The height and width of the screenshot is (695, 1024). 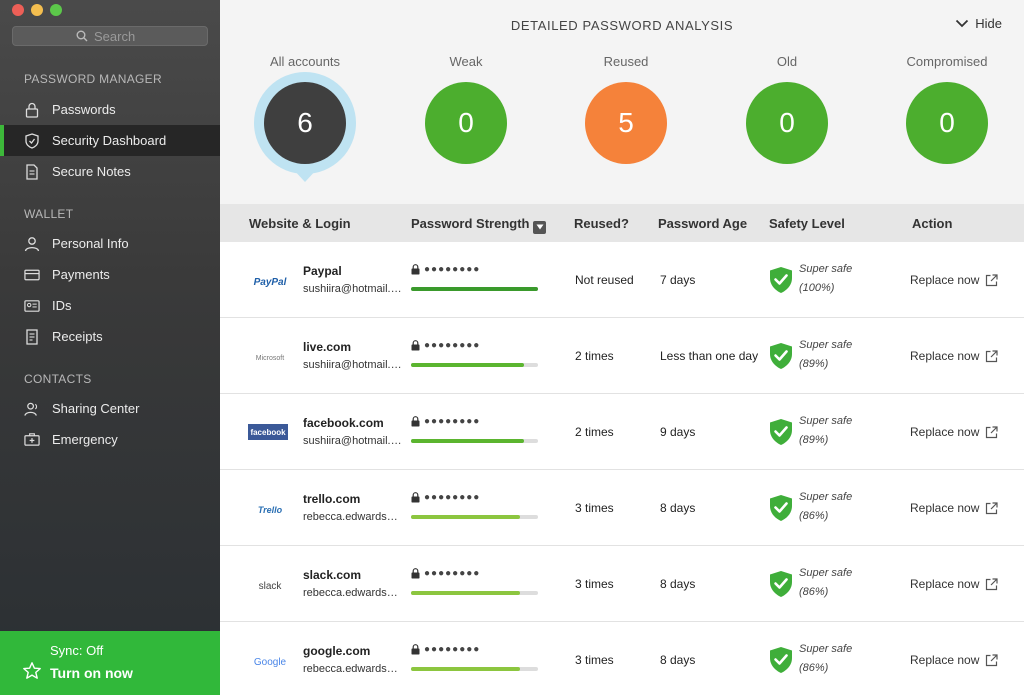 What do you see at coordinates (110, 663) in the screenshot?
I see `sync-panel: Sync: Off Turn on now` at bounding box center [110, 663].